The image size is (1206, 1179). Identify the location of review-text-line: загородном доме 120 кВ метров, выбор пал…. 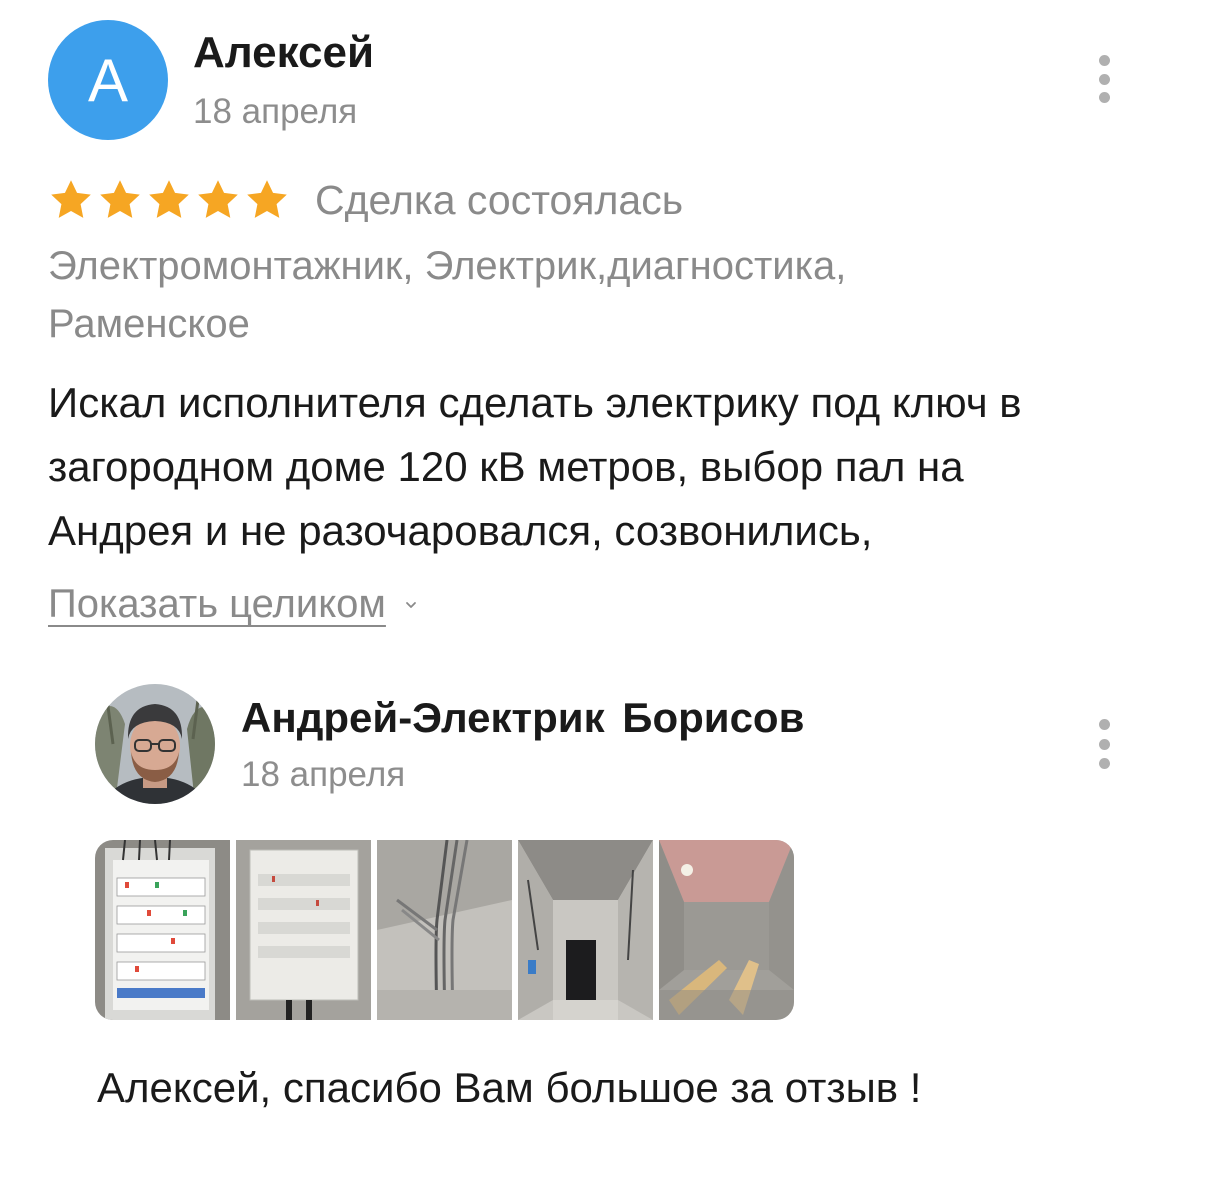
(506, 466).